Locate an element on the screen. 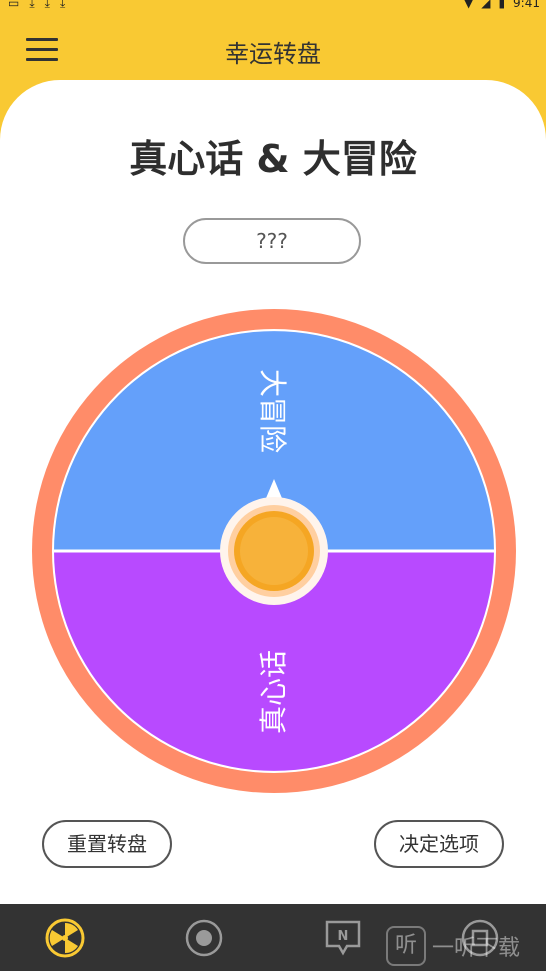  page-title: 真心话 & 大冒险 is located at coordinates (273, 159).